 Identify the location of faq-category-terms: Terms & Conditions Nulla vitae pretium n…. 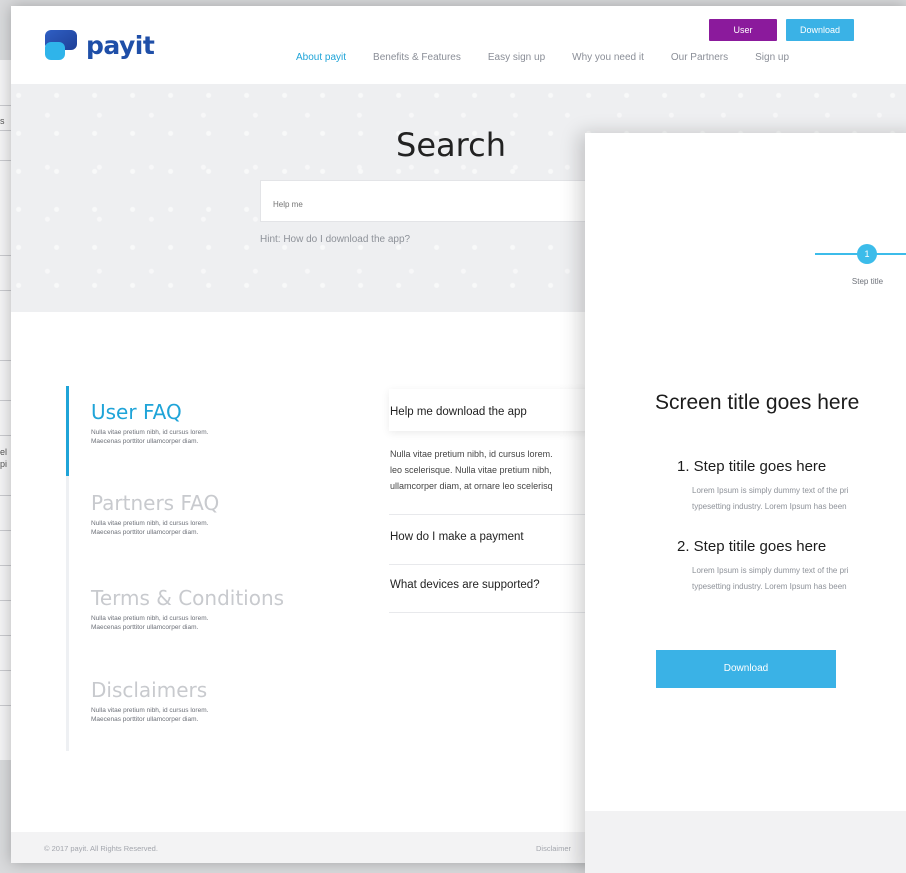
(187, 609).